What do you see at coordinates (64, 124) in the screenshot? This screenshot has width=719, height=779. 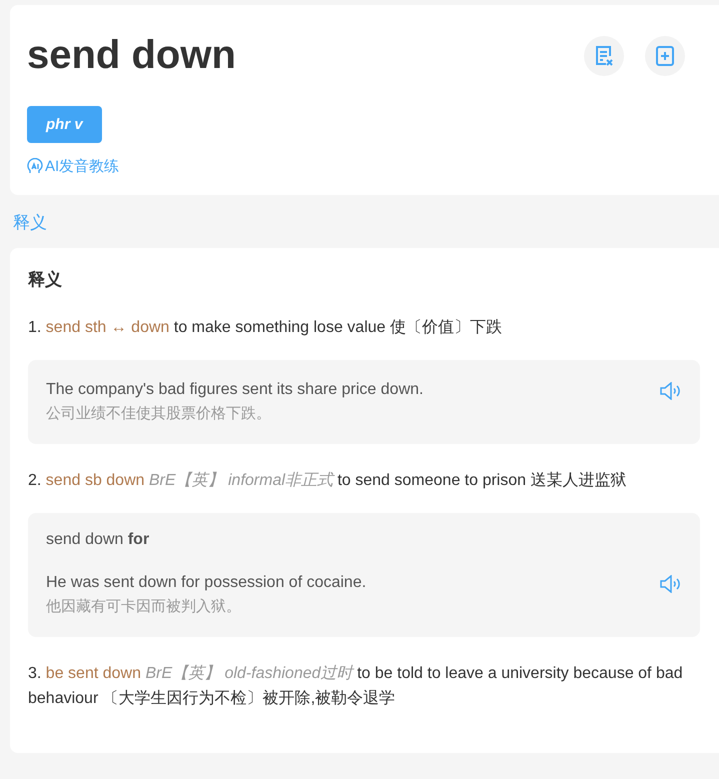 I see `part-of-speech-tag: phr v` at bounding box center [64, 124].